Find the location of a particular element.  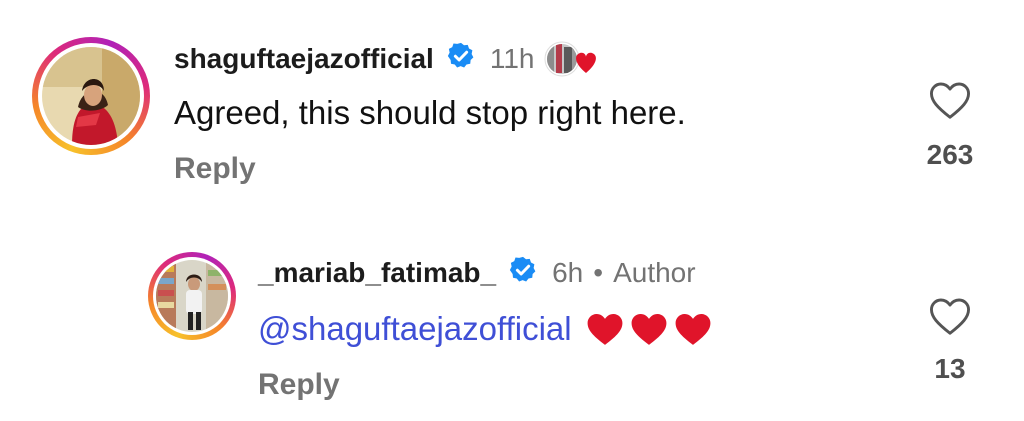

mention-link: @shaguftaejazofficial is located at coordinates (415, 329).